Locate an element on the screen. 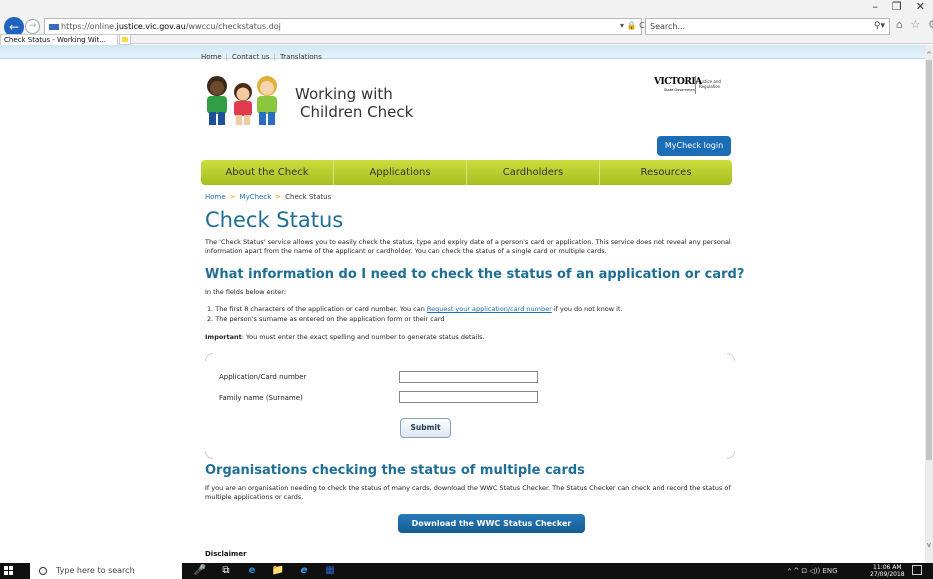 This screenshot has height=579, width=933. children-logo-icon is located at coordinates (243, 99).